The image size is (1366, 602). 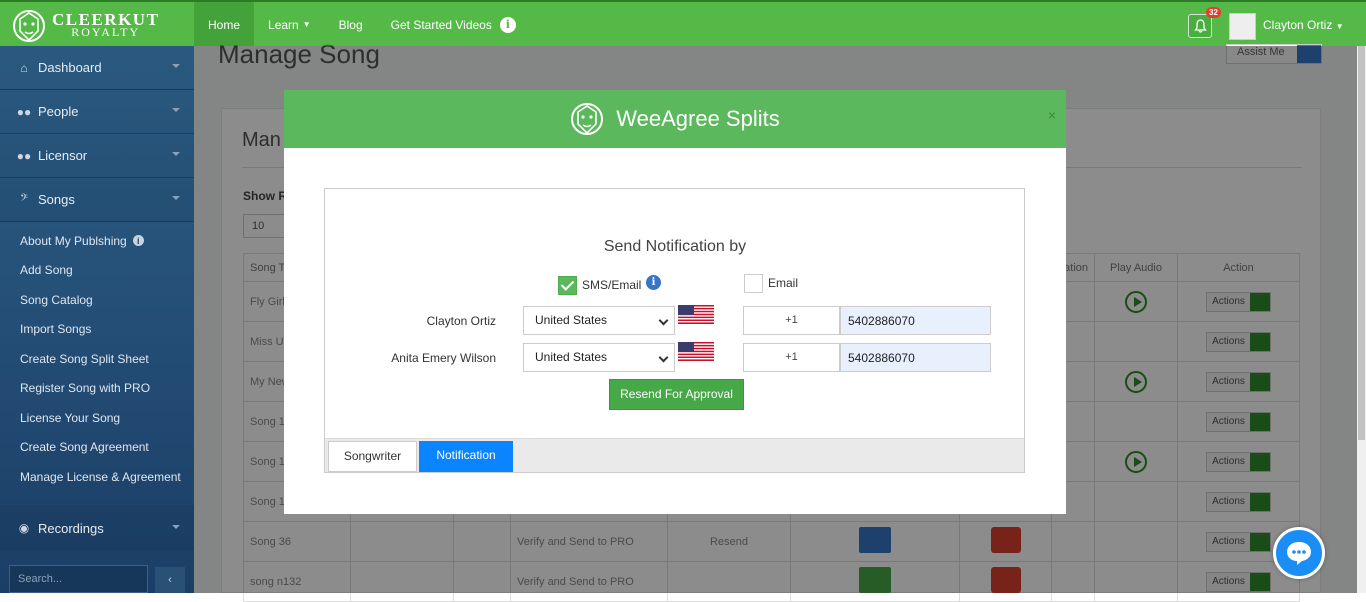 I want to click on notification-count-badge: 32, so click(x=1213, y=12).